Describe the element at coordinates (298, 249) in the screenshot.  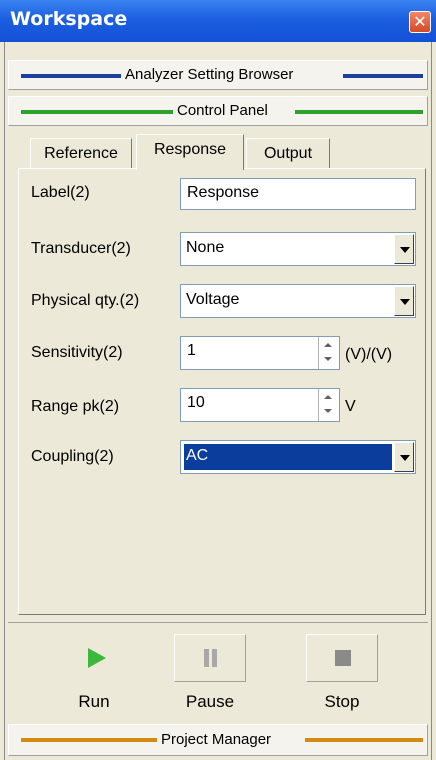
I see `transducer-select: None` at that location.